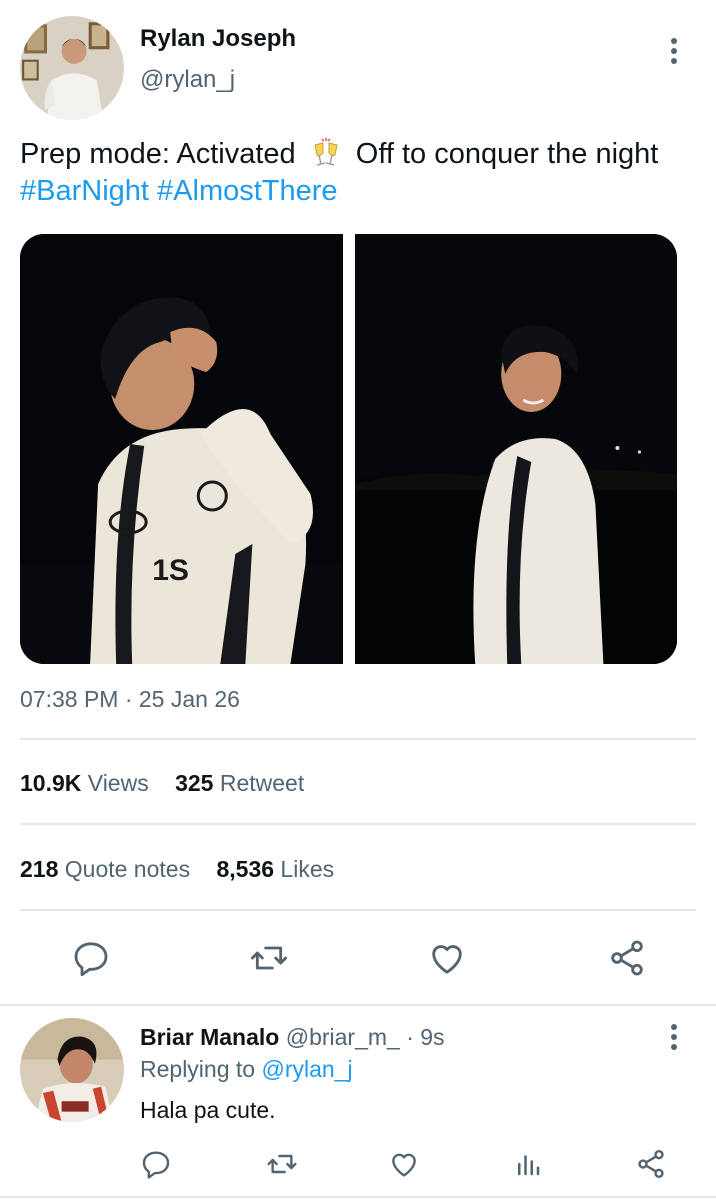  I want to click on mention-link: @rylan_j, so click(306, 1069).